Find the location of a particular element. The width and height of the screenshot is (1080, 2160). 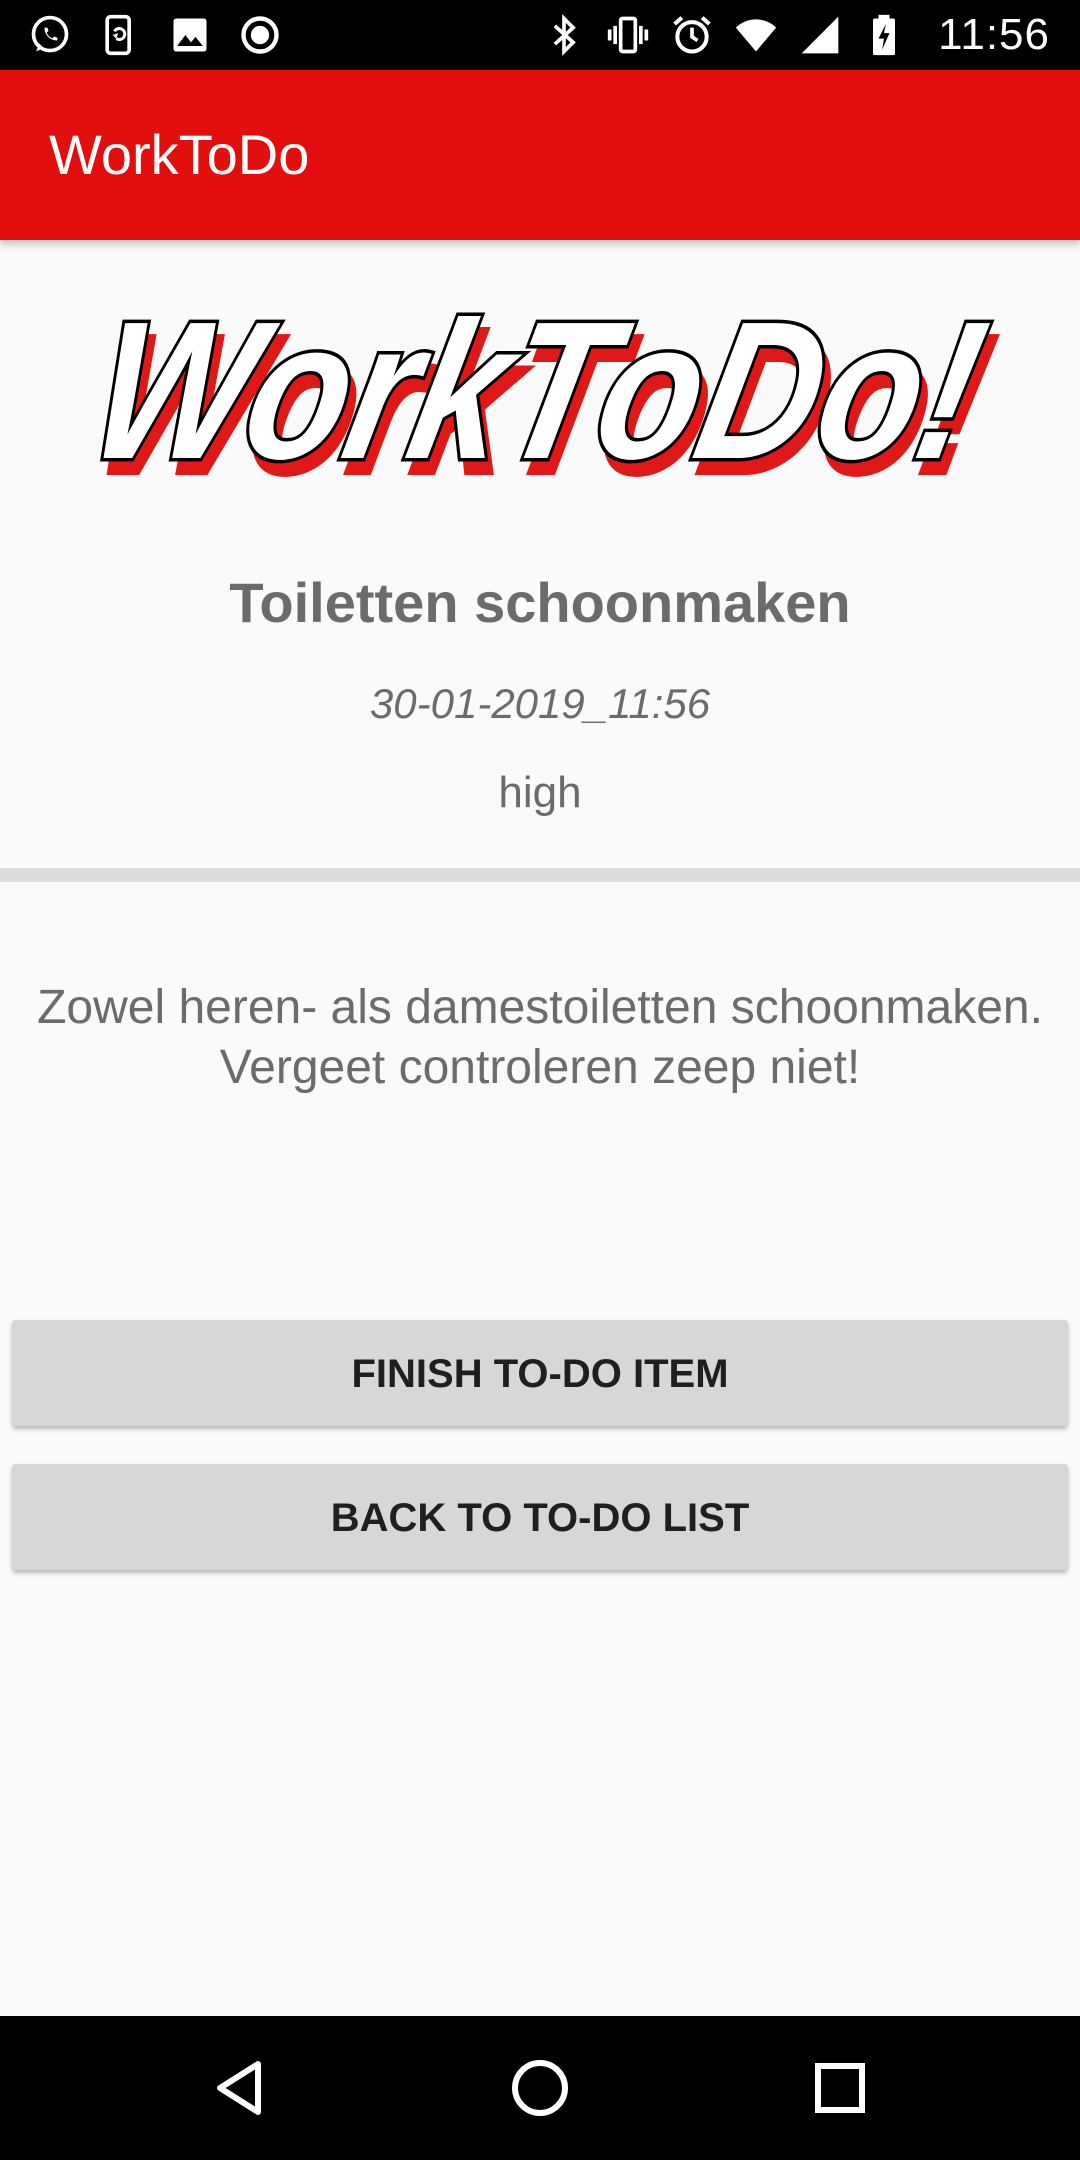

home-circle-icon is located at coordinates (540, 2088).